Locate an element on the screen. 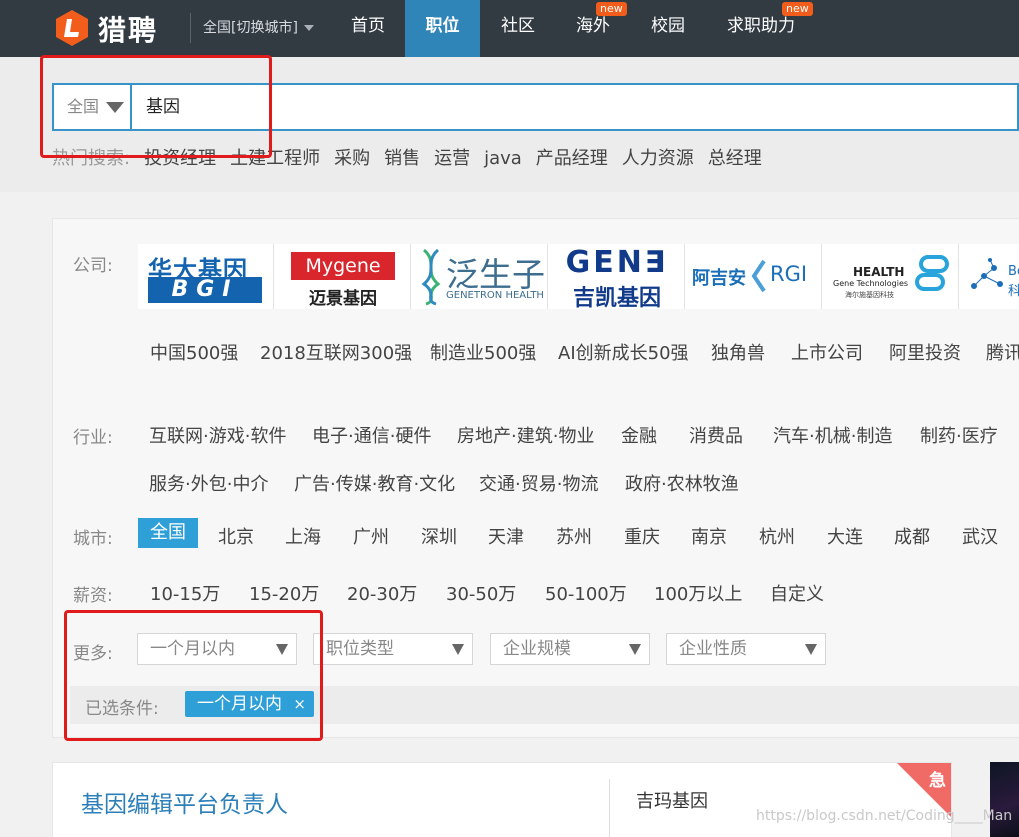 The width and height of the screenshot is (1019, 837). job-title-link: 基因编辑平台负责人 is located at coordinates (184, 802).